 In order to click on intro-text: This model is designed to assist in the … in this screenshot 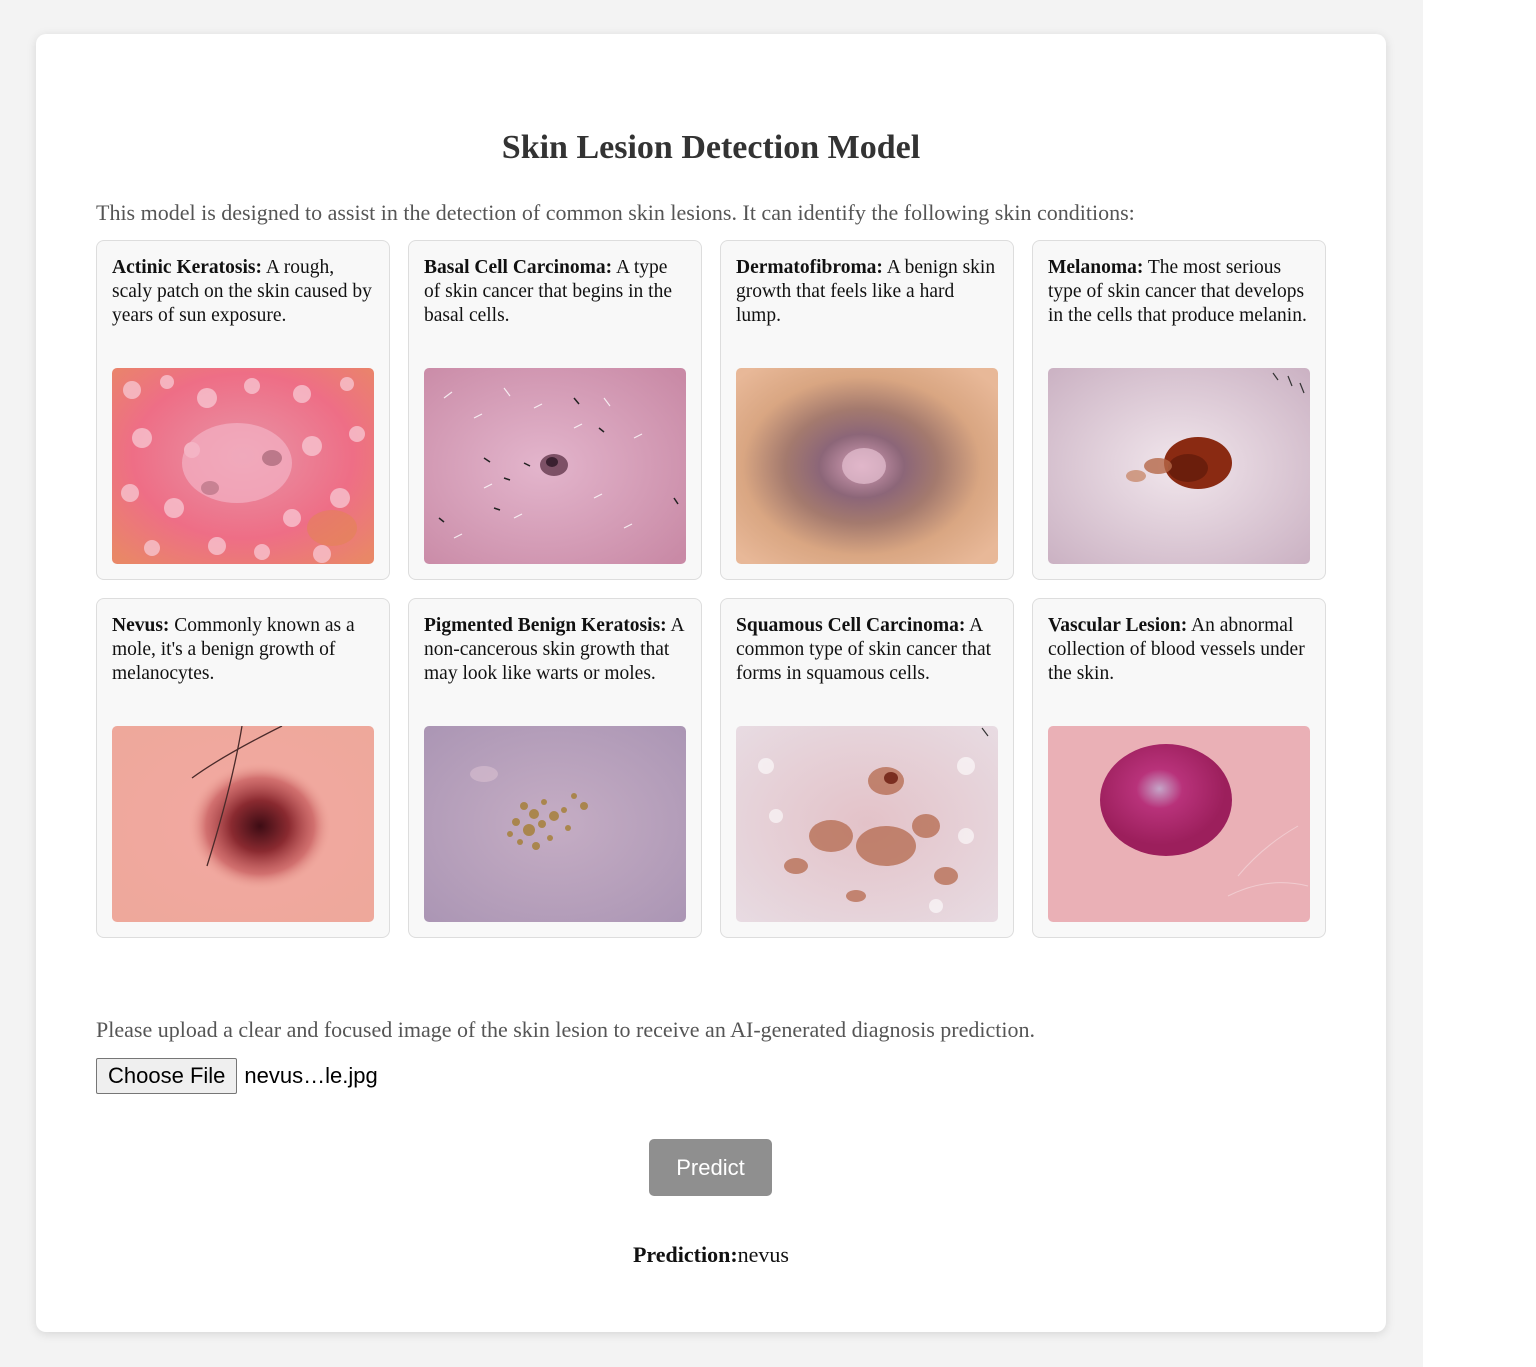, I will do `click(615, 212)`.